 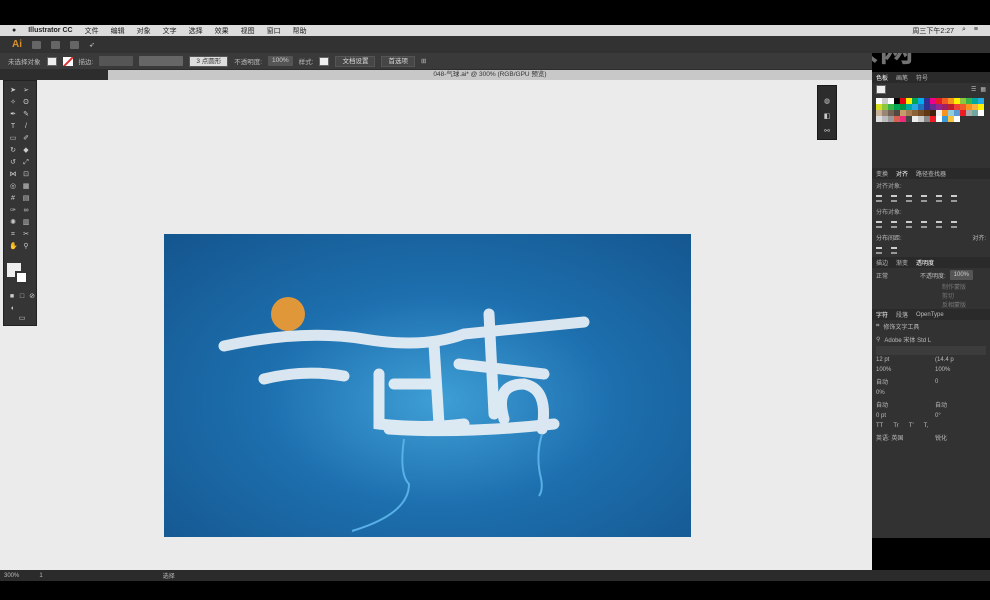 I want to click on stroke-color-box, so click(x=21, y=277).